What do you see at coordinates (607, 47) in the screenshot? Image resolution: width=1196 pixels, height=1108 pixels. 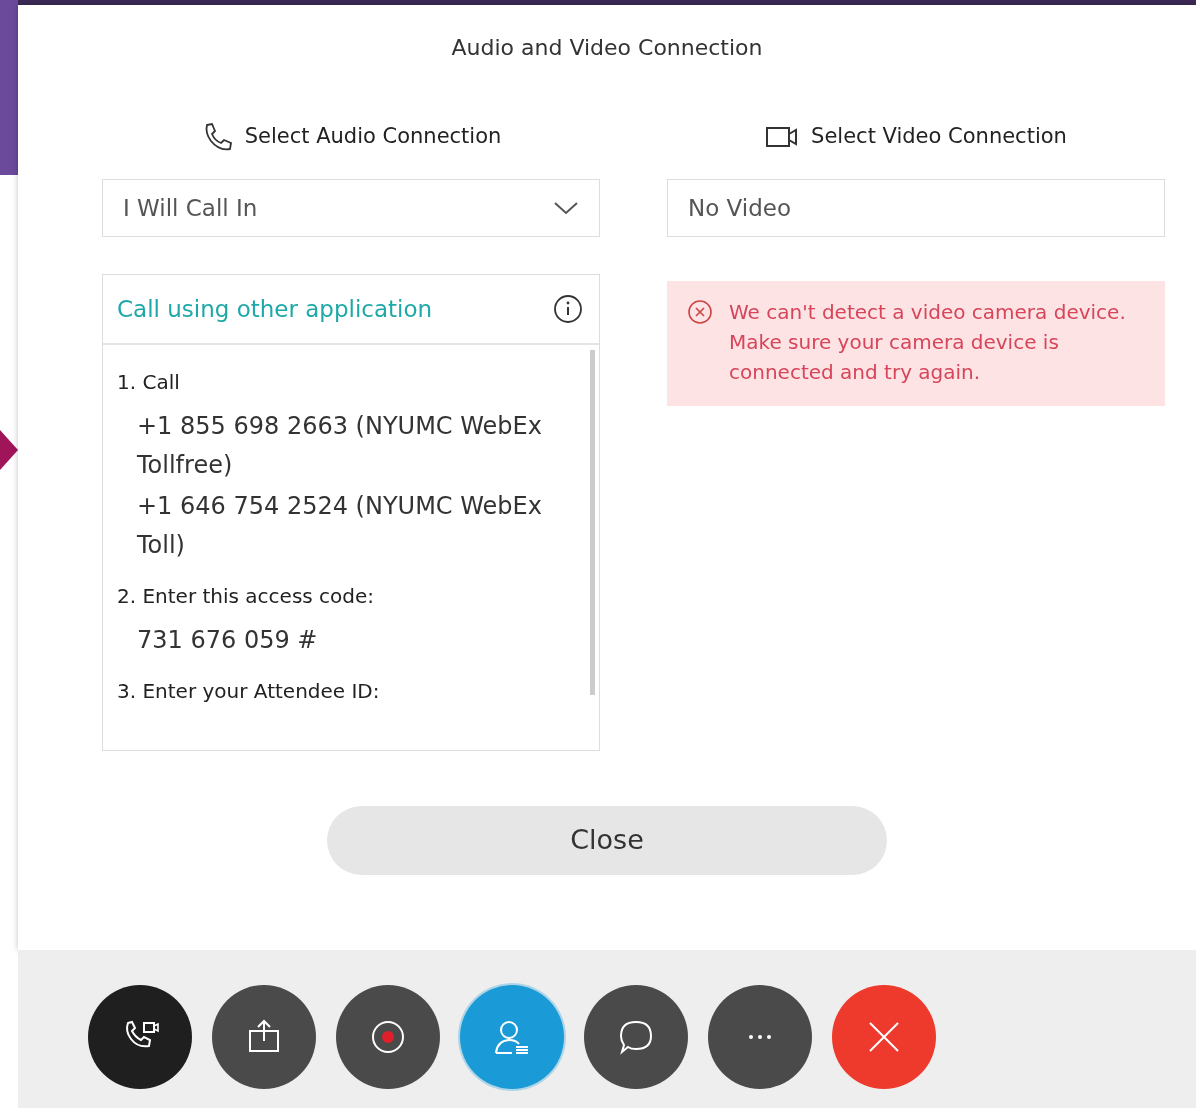 I see `dialog-title: Audio and Video Connection` at bounding box center [607, 47].